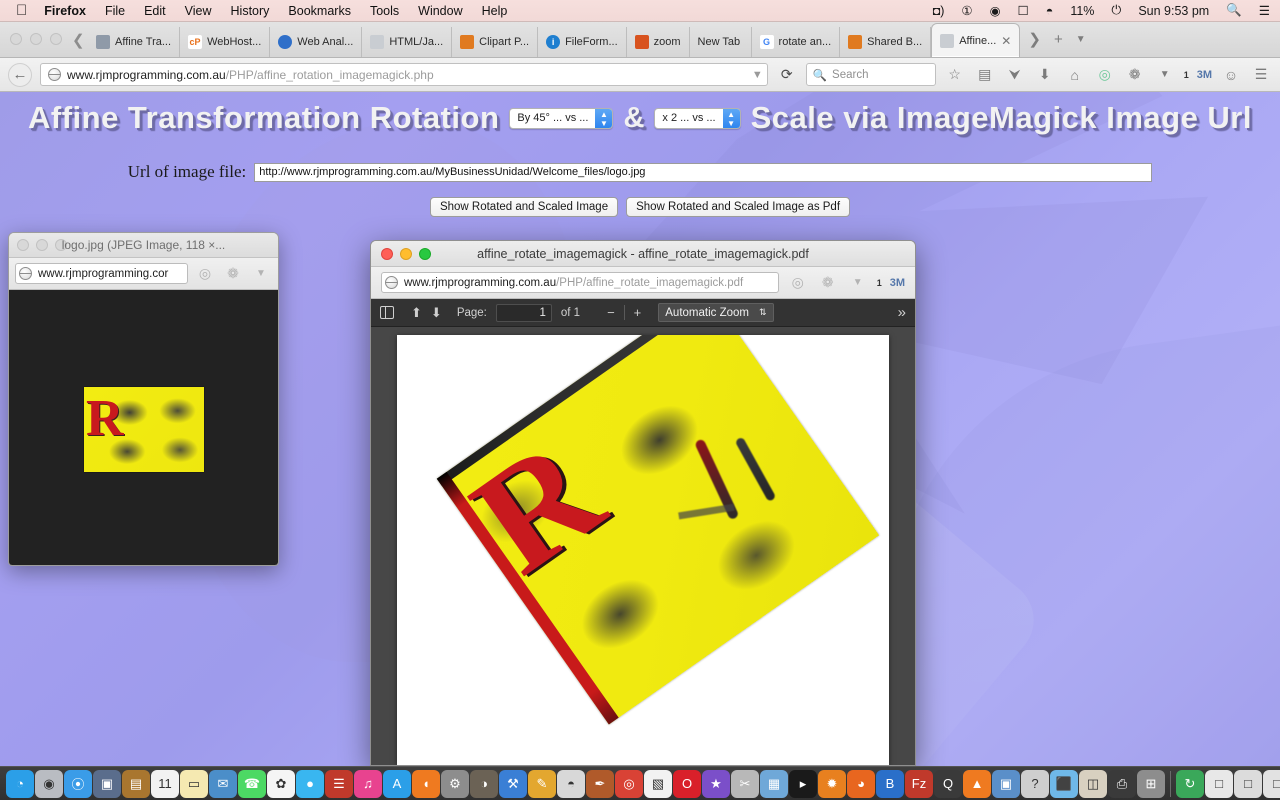  What do you see at coordinates (902, 312) in the screenshot?
I see `double-chevron-right-icon: »` at bounding box center [902, 312].